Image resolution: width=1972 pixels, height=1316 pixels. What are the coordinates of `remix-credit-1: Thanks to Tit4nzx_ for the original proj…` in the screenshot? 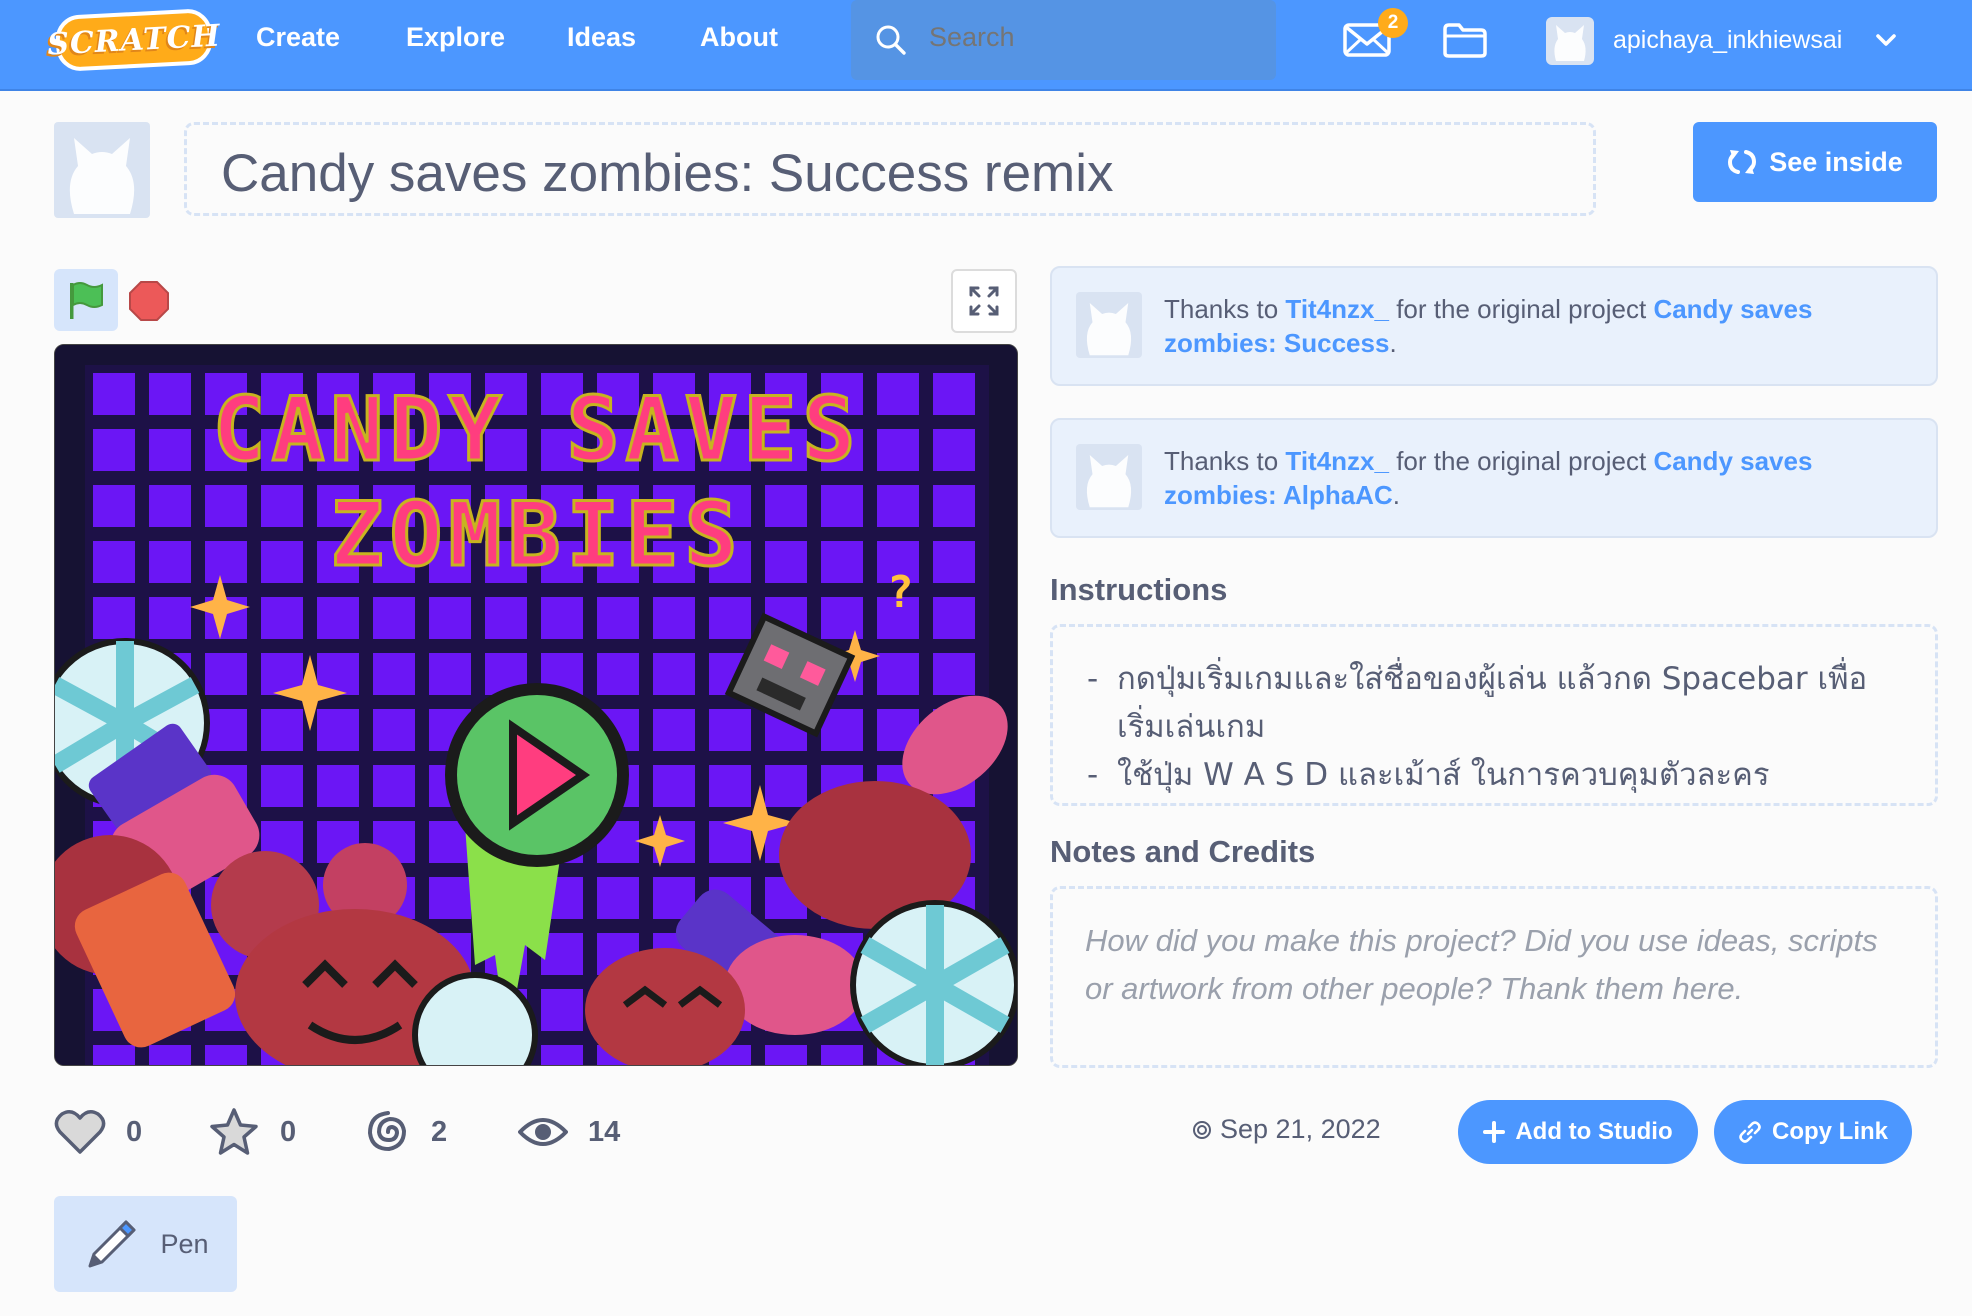 It's located at (1494, 326).